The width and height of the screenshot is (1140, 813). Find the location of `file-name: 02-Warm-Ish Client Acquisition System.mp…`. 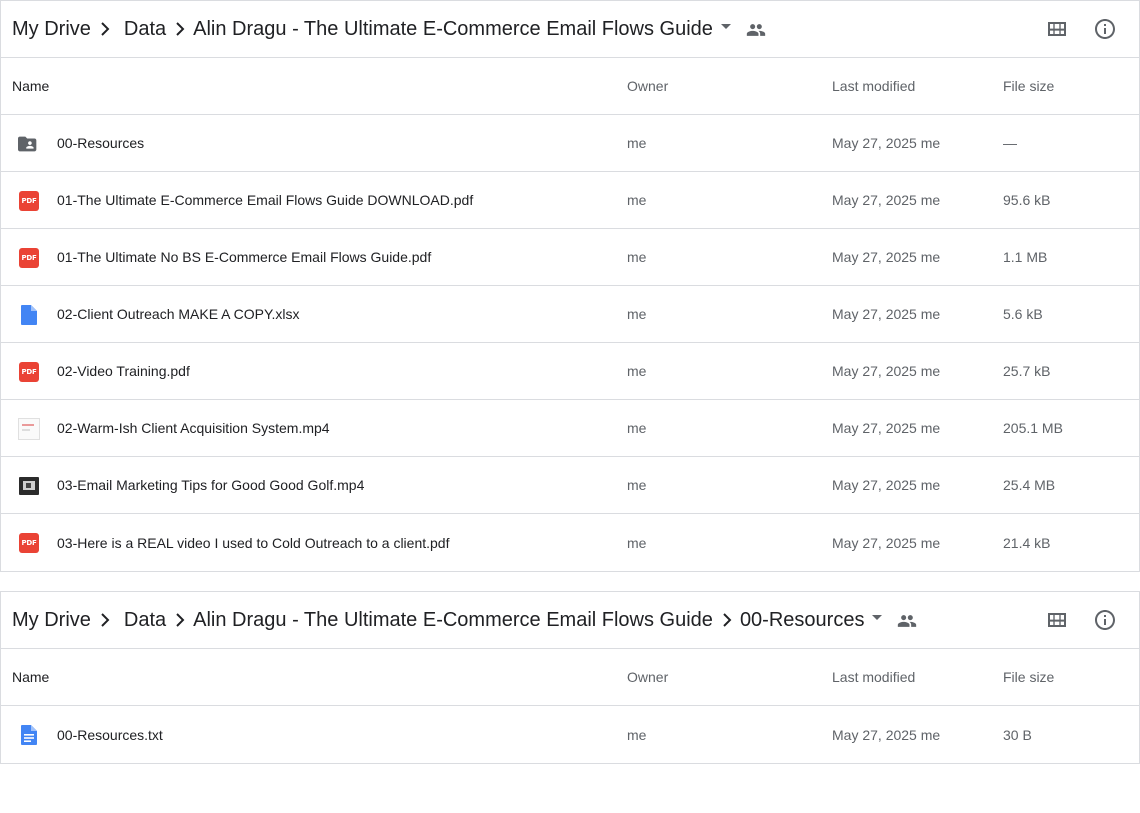

file-name: 02-Warm-Ish Client Acquisition System.mp… is located at coordinates (193, 428).